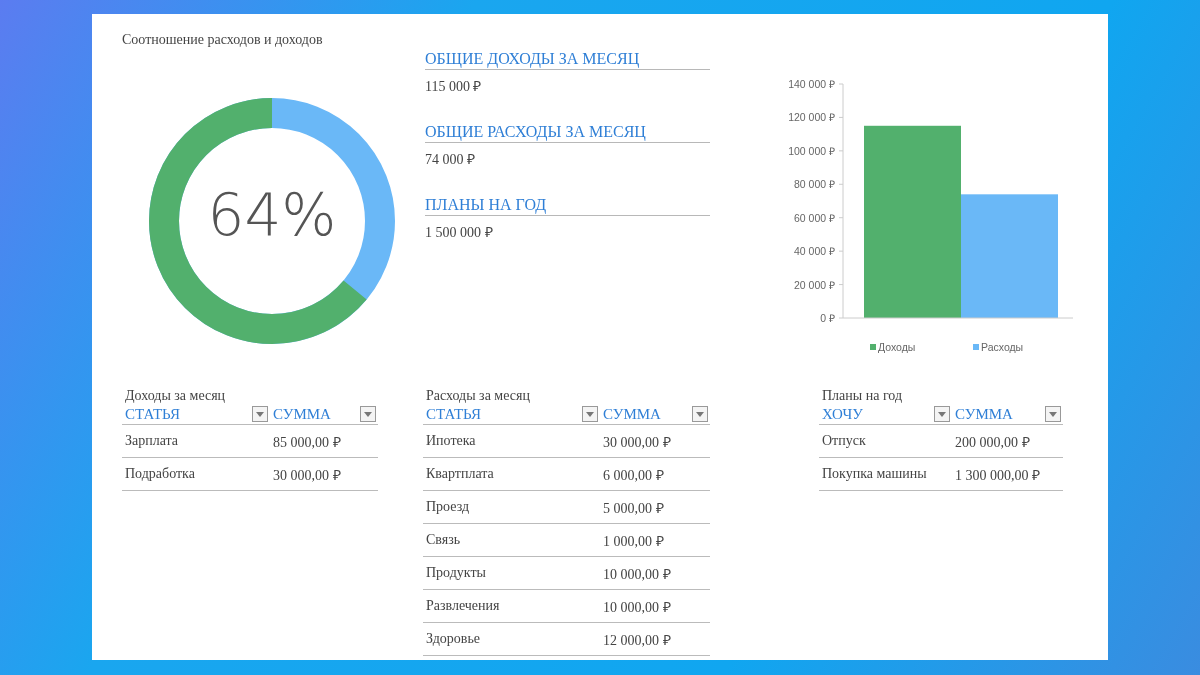 The height and width of the screenshot is (675, 1200). I want to click on chart-title: Соотношение расходов и доходов, so click(223, 40).